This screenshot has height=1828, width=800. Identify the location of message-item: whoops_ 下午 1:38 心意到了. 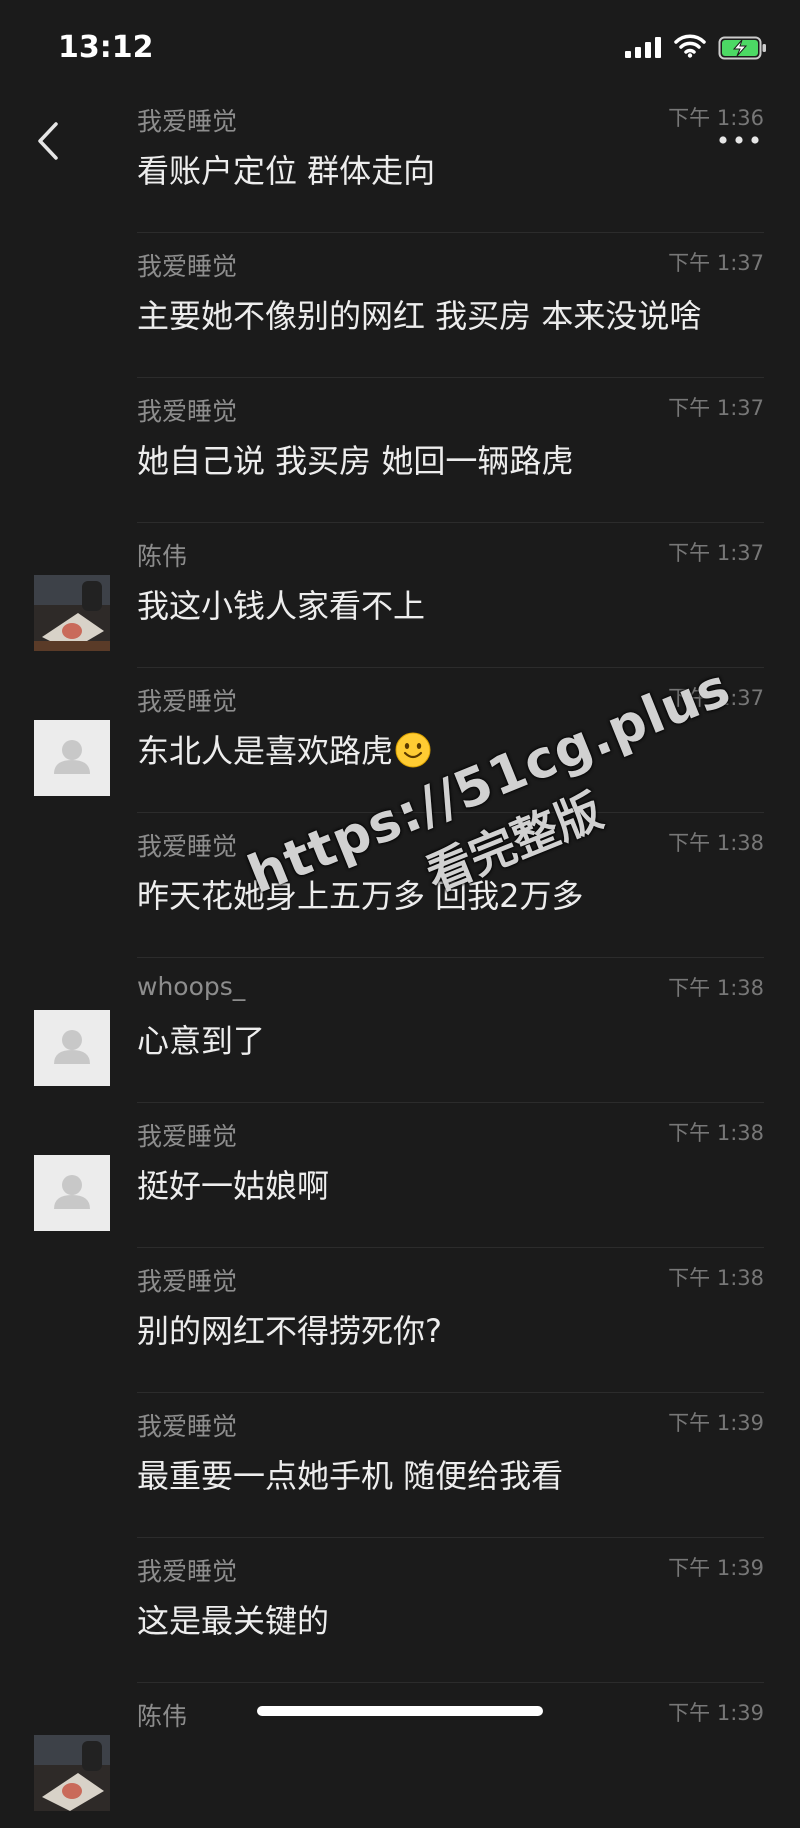
(400, 1030).